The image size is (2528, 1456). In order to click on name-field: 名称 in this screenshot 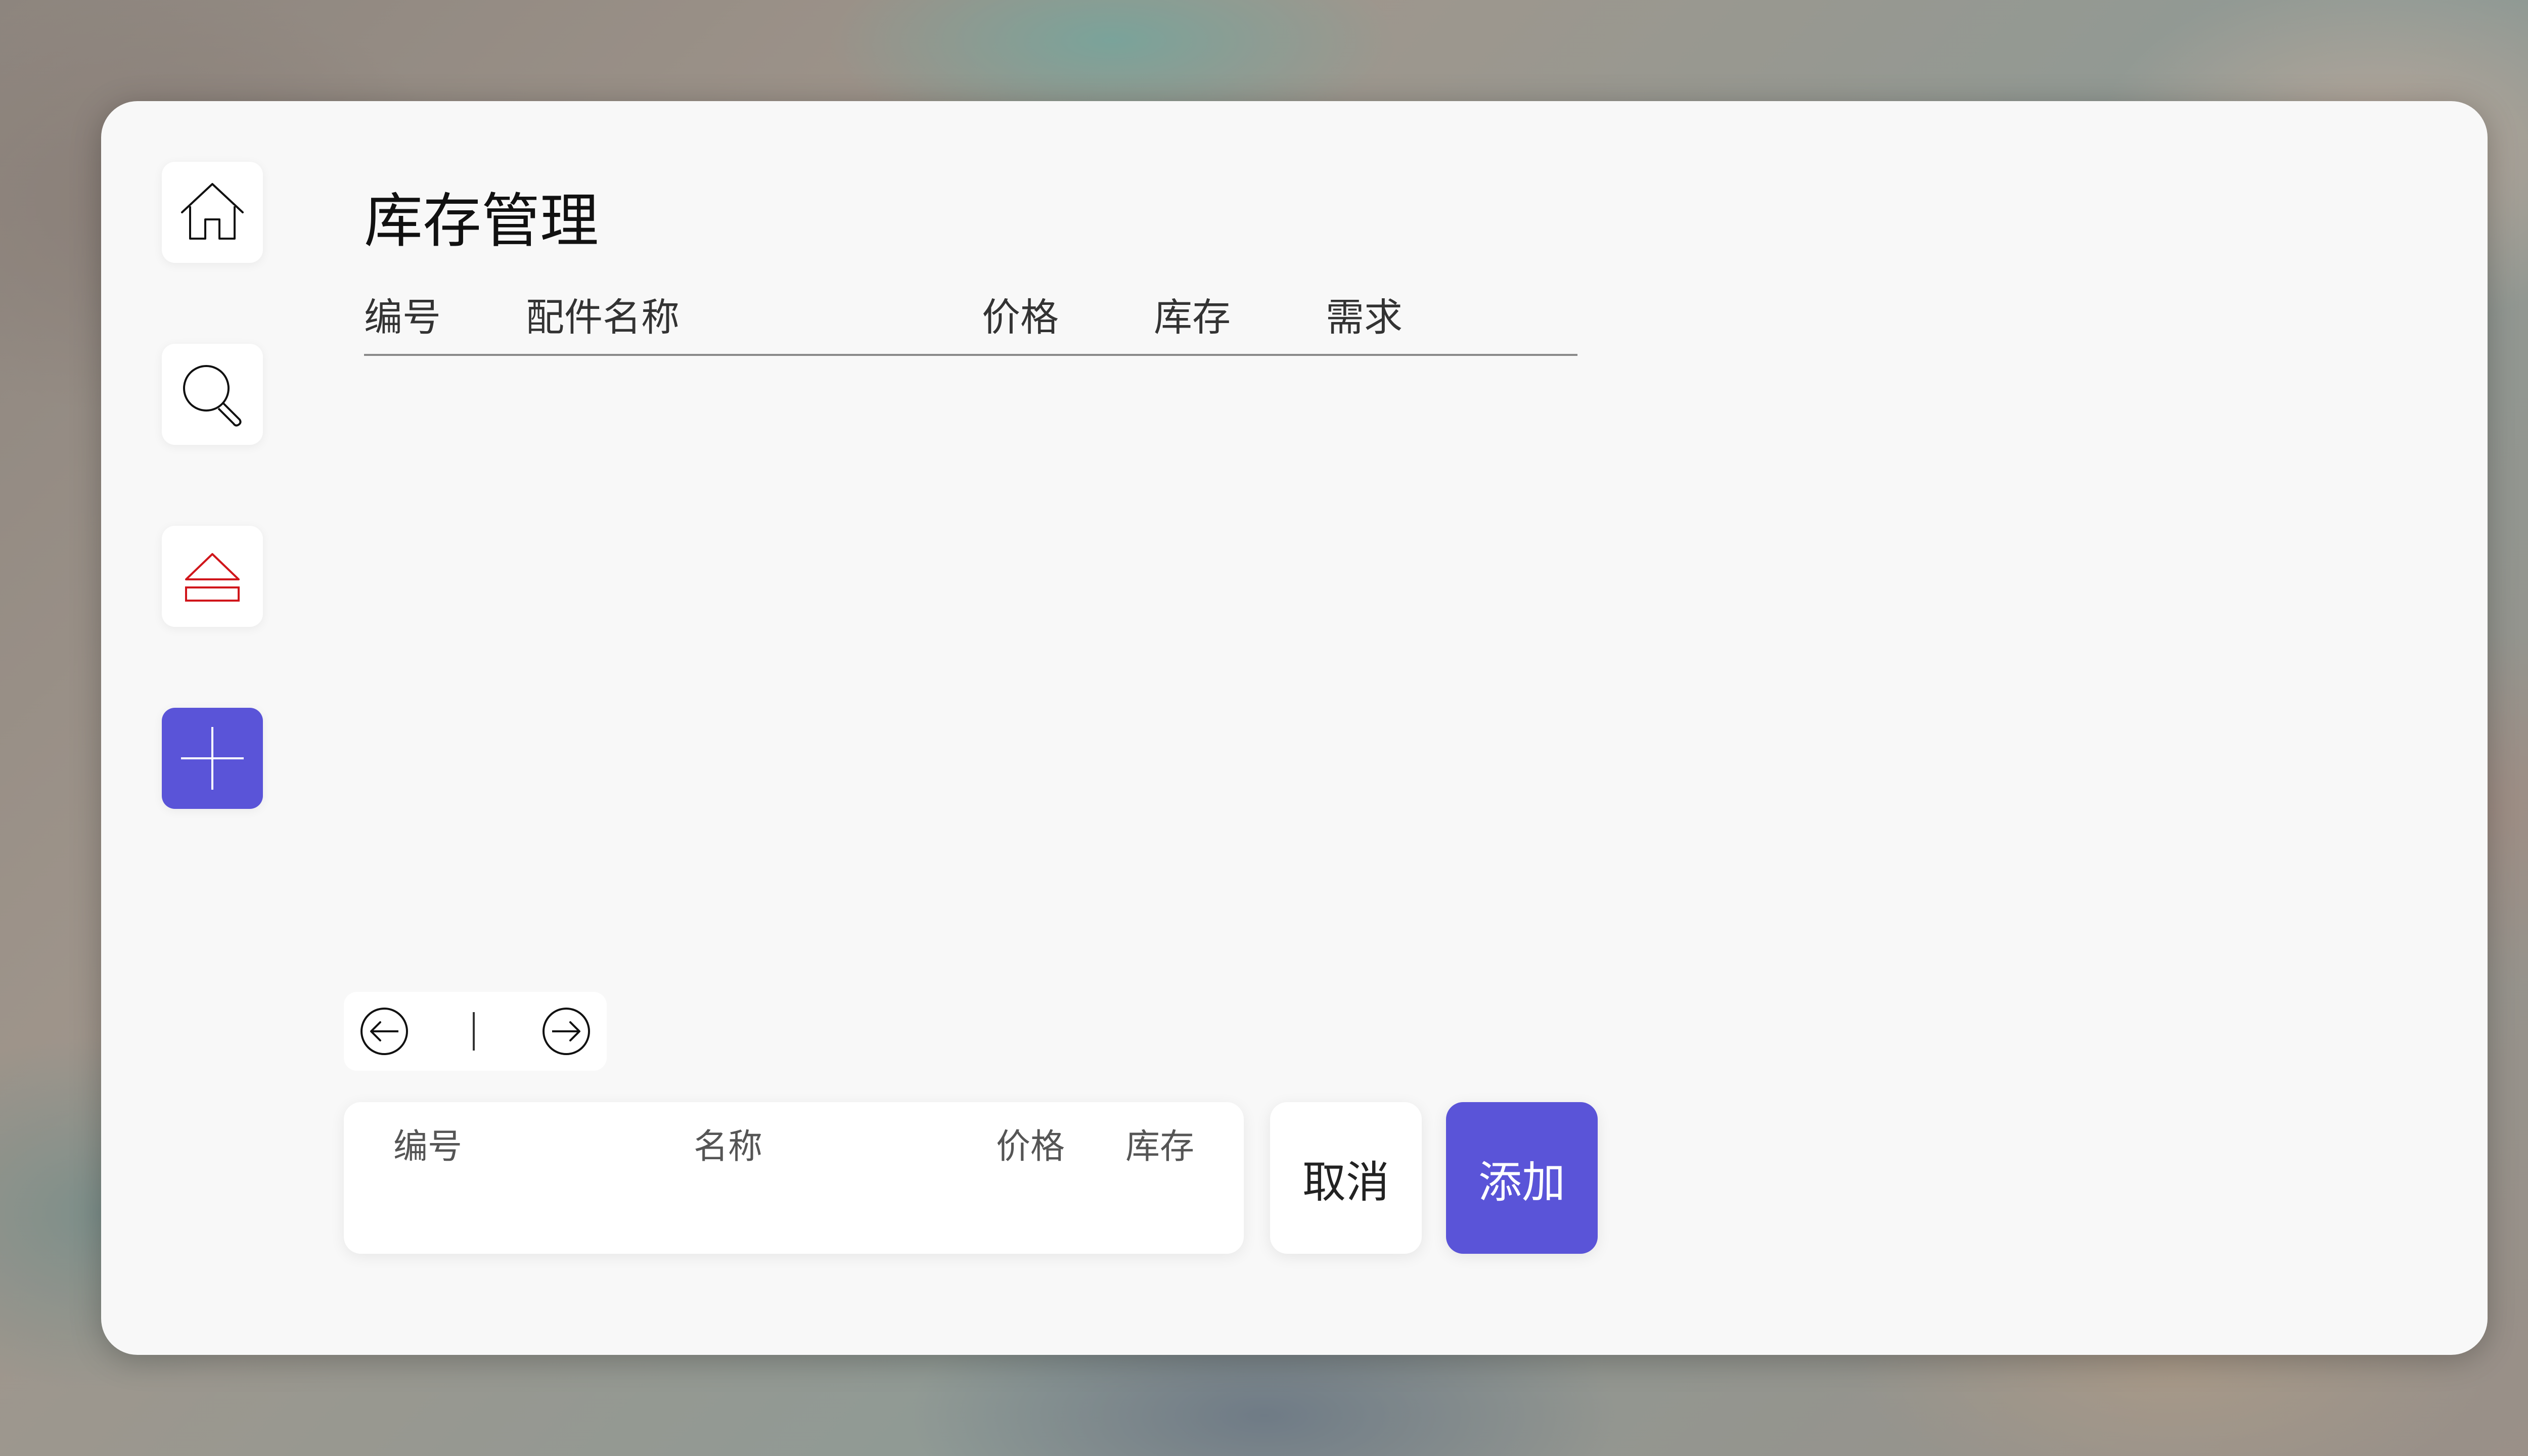, I will do `click(728, 1147)`.